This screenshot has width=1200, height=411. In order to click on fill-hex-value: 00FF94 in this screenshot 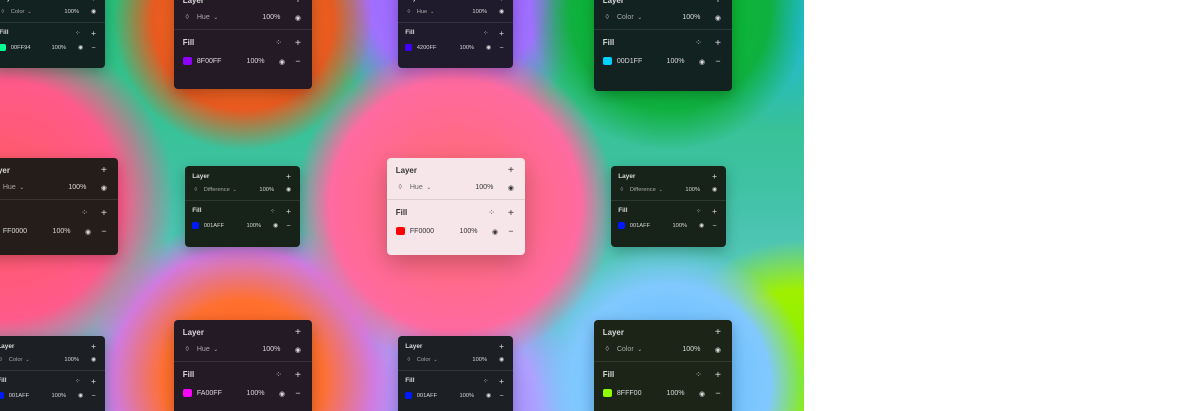, I will do `click(21, 48)`.